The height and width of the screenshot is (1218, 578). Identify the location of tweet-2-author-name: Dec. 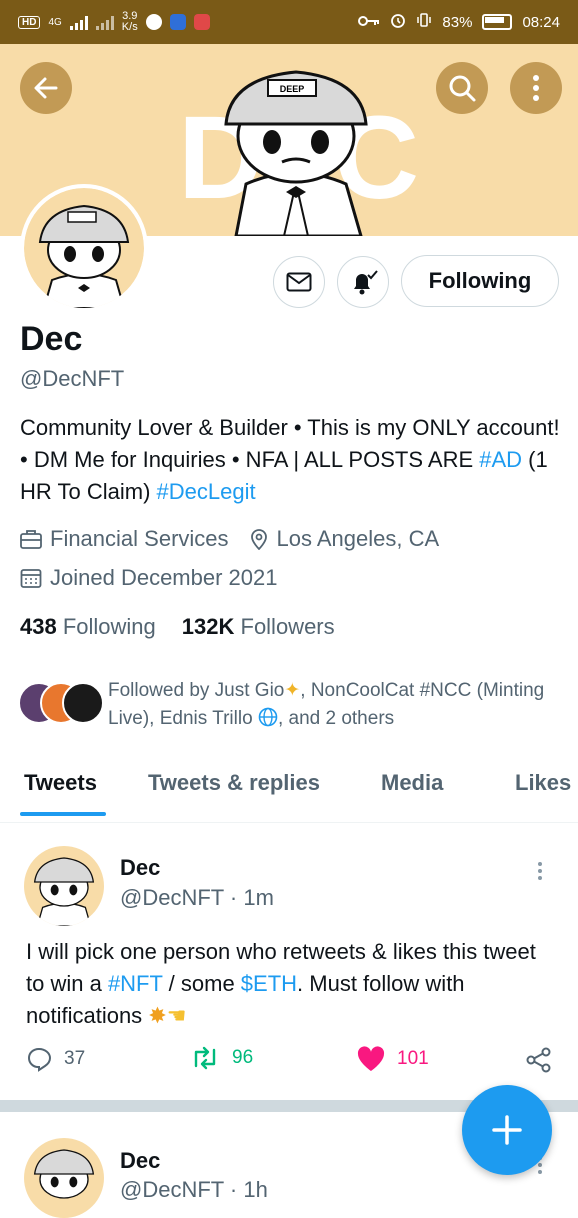
(140, 1161).